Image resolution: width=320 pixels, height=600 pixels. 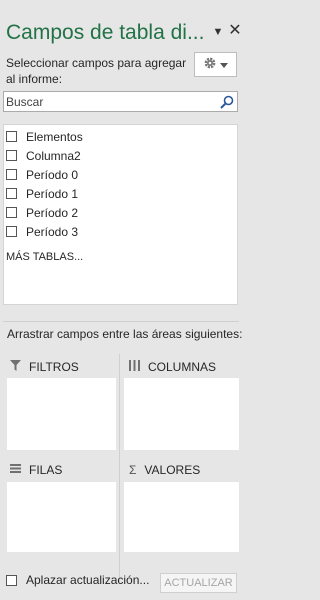 What do you see at coordinates (172, 470) in the screenshot?
I see `values-area-label: VALORES` at bounding box center [172, 470].